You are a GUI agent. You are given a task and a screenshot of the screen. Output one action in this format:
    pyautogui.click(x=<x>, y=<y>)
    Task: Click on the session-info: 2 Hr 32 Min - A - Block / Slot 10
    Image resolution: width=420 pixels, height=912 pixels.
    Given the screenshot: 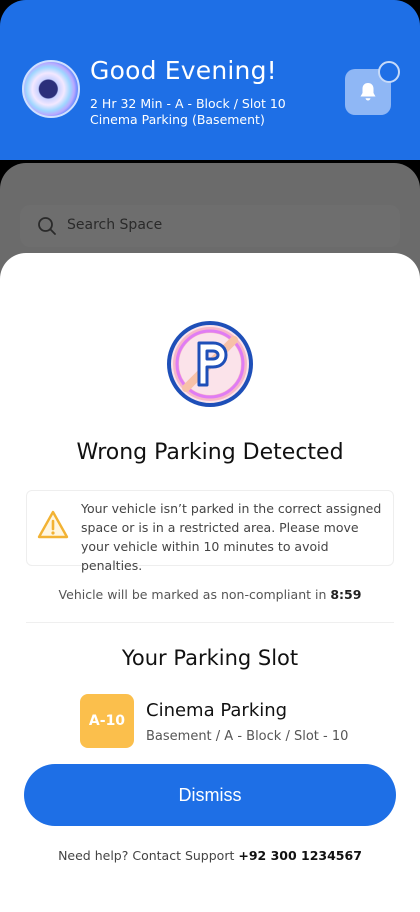 What is the action you would take?
    pyautogui.click(x=188, y=103)
    